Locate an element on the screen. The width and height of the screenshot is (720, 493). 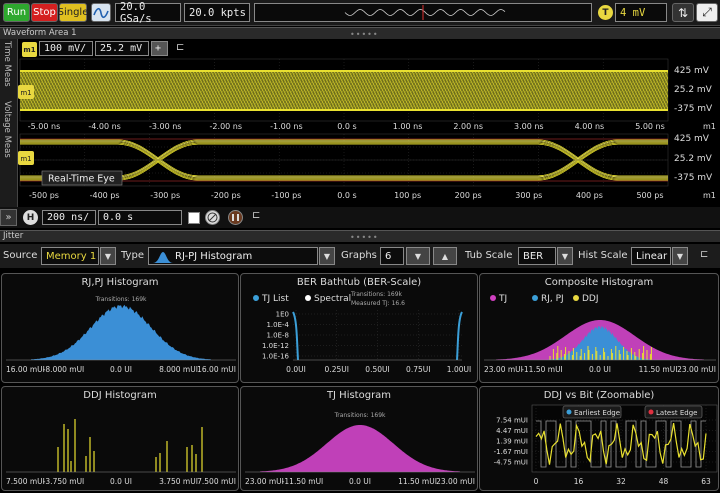
chevron-up-icon: ▲ is located at coordinates (445, 256).